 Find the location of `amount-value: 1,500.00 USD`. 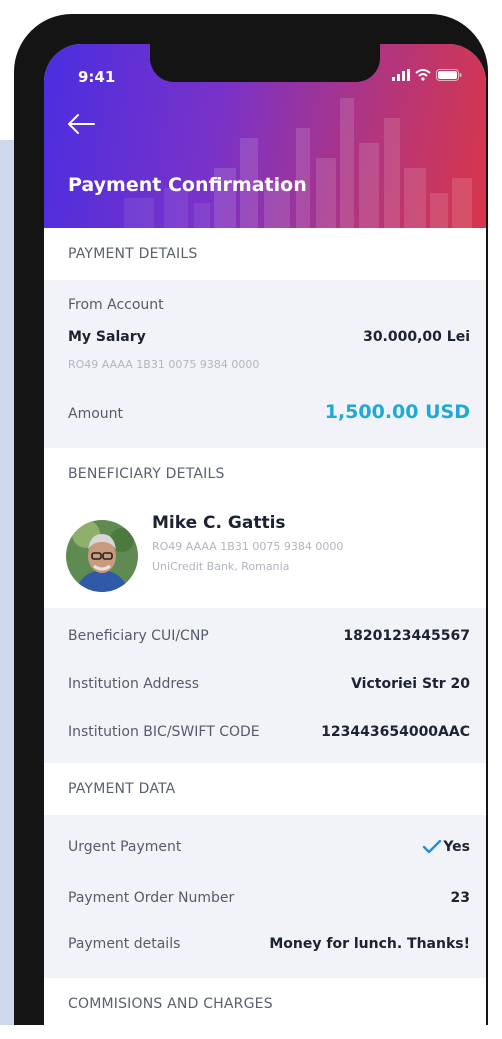

amount-value: 1,500.00 USD is located at coordinates (397, 412).